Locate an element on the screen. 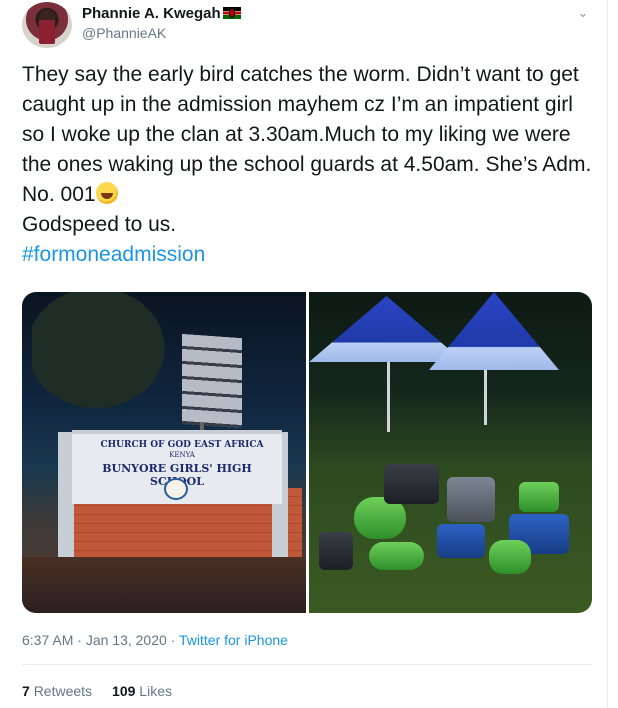 This screenshot has width=618, height=708. user-handle: @PhannieAK is located at coordinates (124, 33).